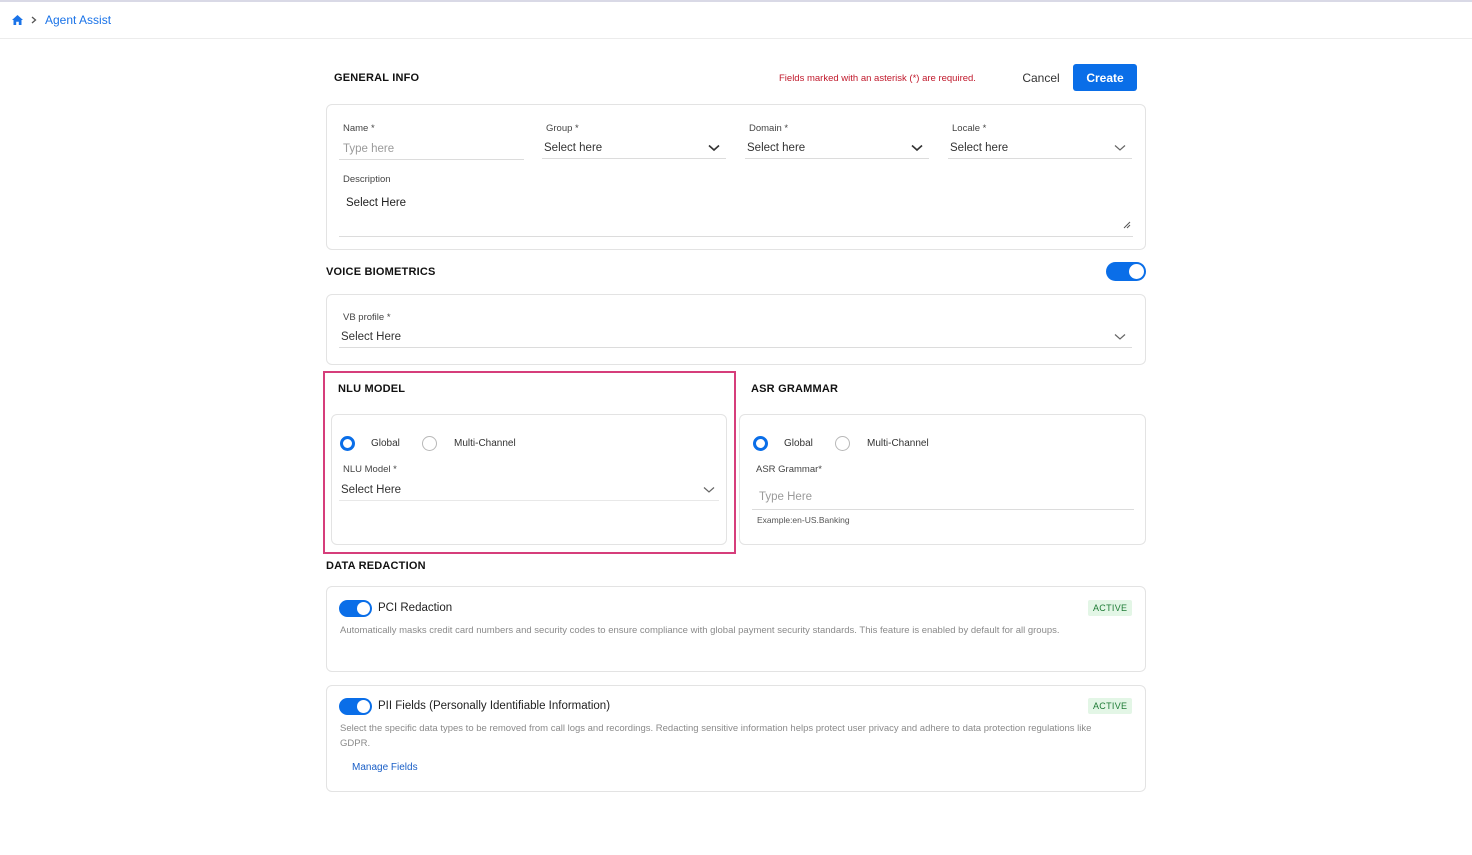 Image resolution: width=1472 pixels, height=855 pixels. What do you see at coordinates (1040, 148) in the screenshot?
I see `locale-select: Select here` at bounding box center [1040, 148].